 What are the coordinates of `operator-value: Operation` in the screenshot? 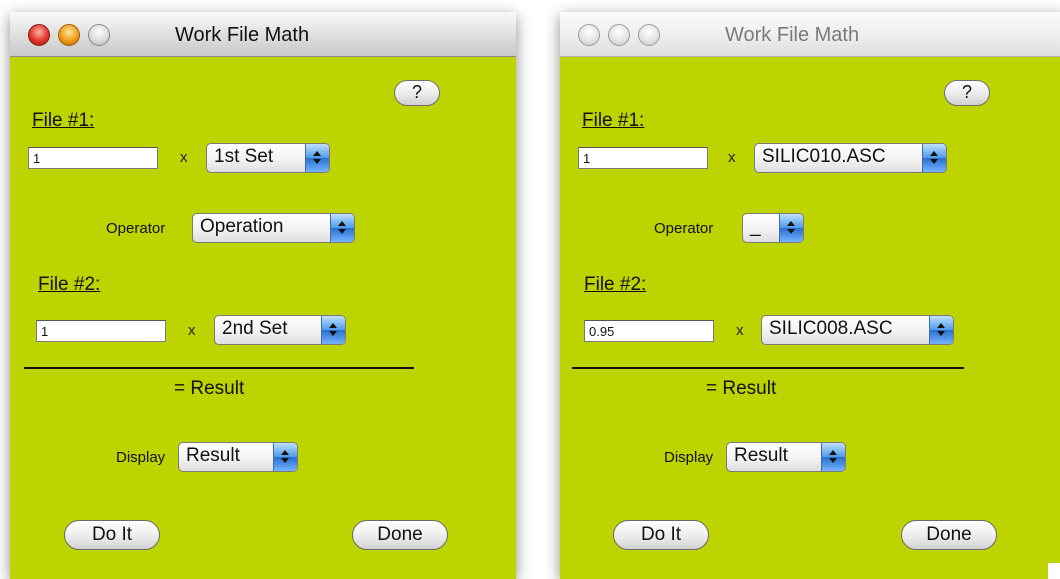 It's located at (242, 226).